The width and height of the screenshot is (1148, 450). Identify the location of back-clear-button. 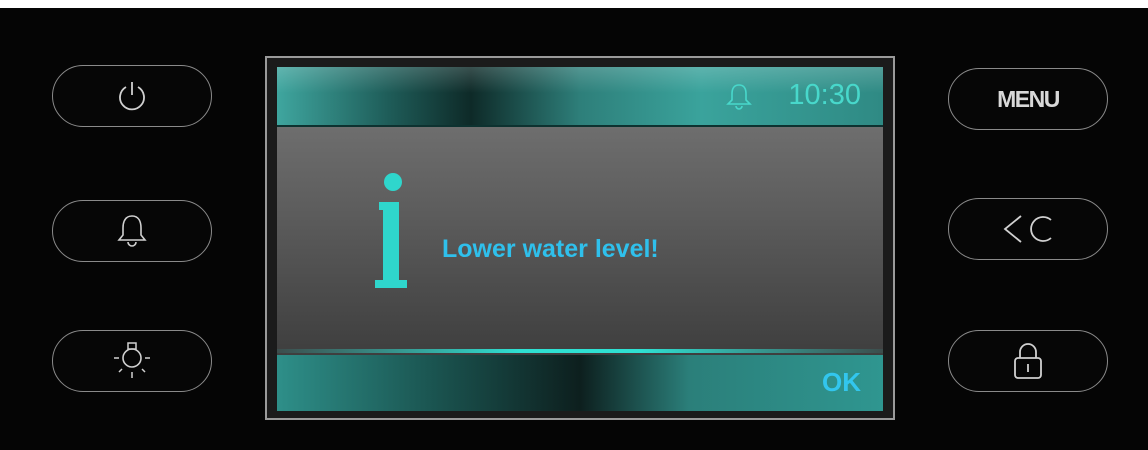
(1028, 229).